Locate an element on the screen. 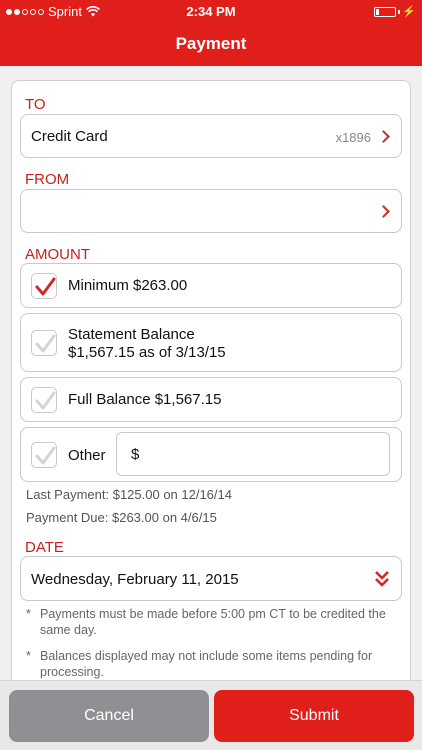 The height and width of the screenshot is (750, 422). date-selector: Wednesday, February 11, 2015 is located at coordinates (211, 578).